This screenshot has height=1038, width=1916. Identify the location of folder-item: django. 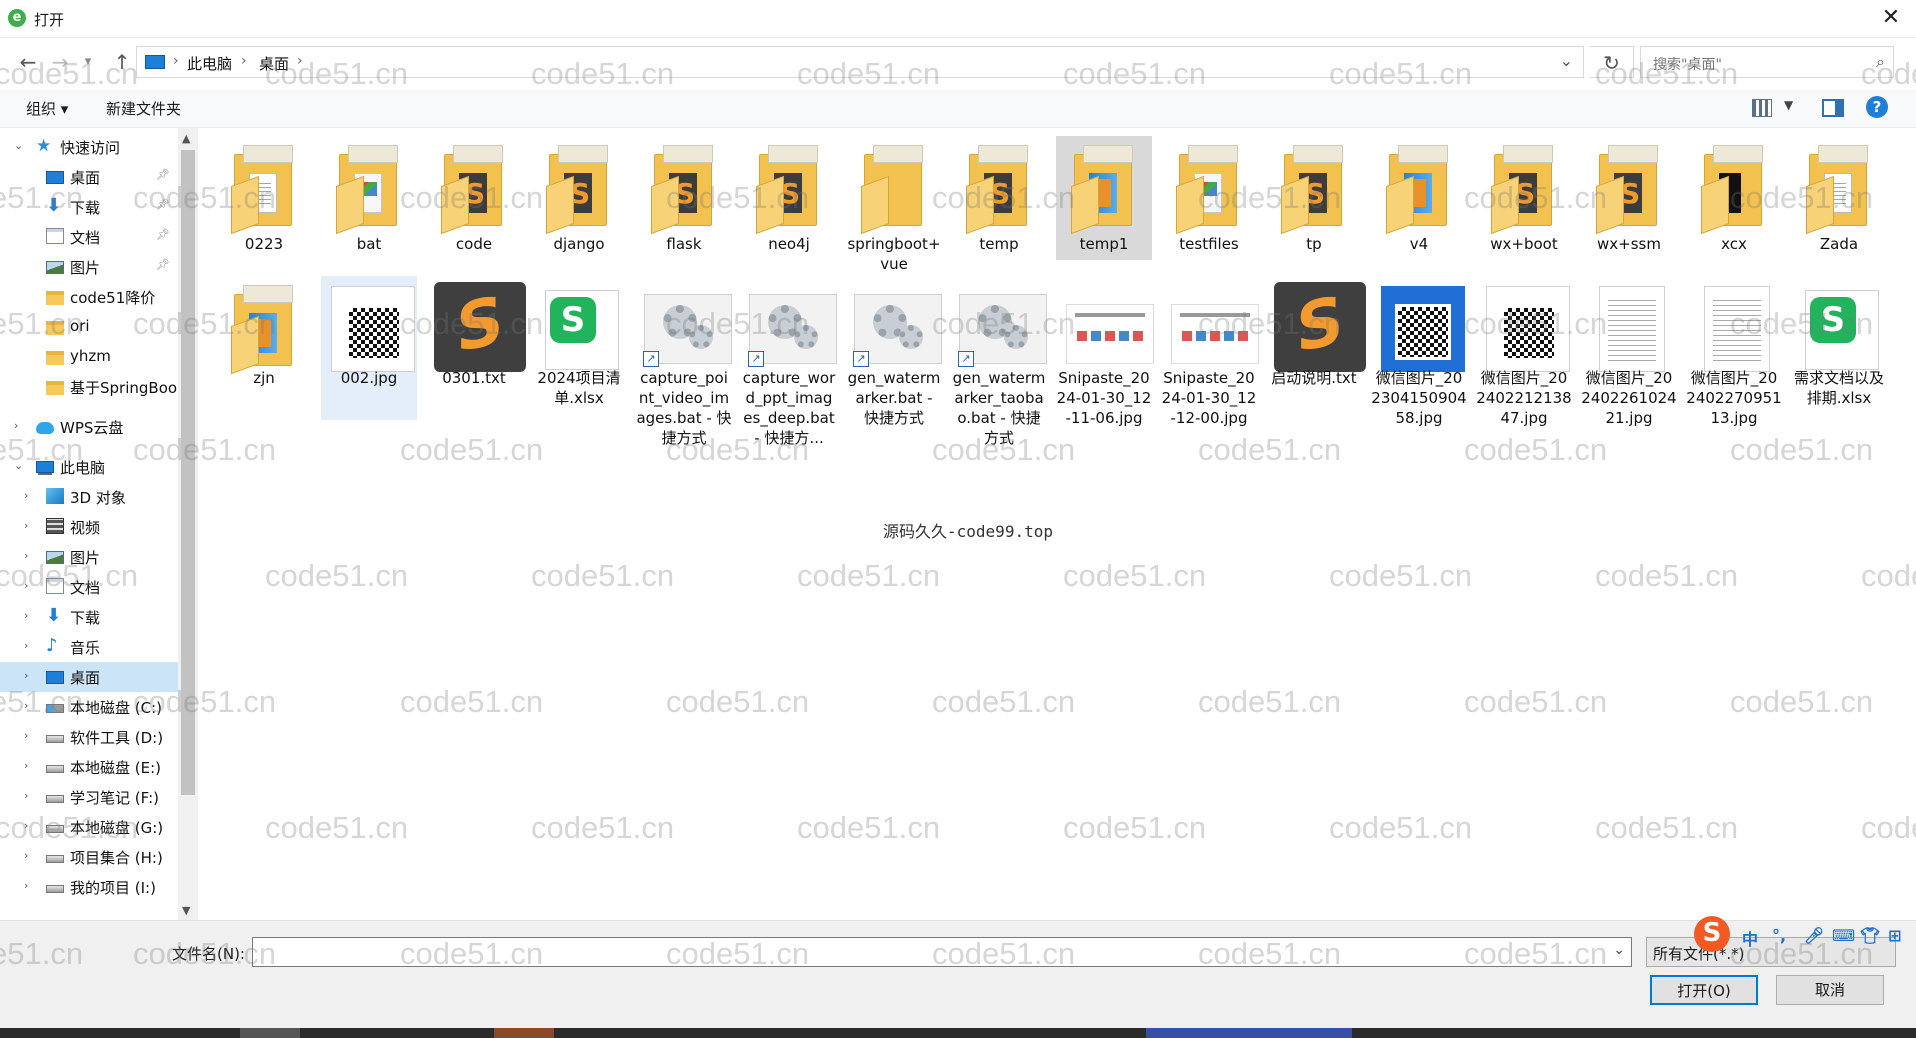
(579, 198).